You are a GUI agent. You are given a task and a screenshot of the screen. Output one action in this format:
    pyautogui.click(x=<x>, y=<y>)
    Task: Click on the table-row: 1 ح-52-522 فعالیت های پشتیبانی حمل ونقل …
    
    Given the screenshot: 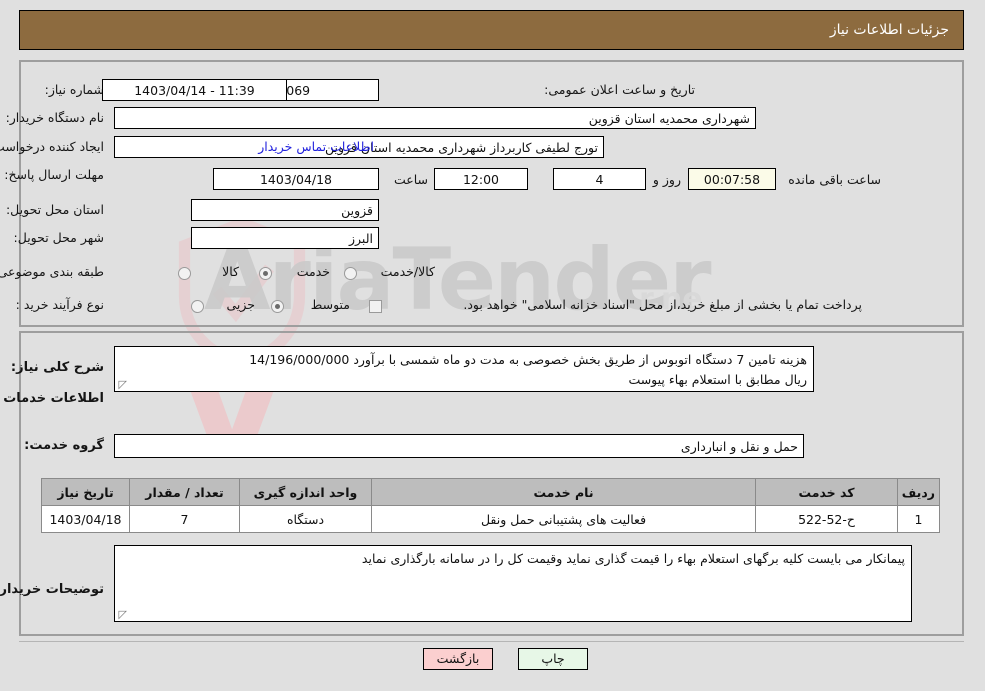 What is the action you would take?
    pyautogui.click(x=491, y=519)
    